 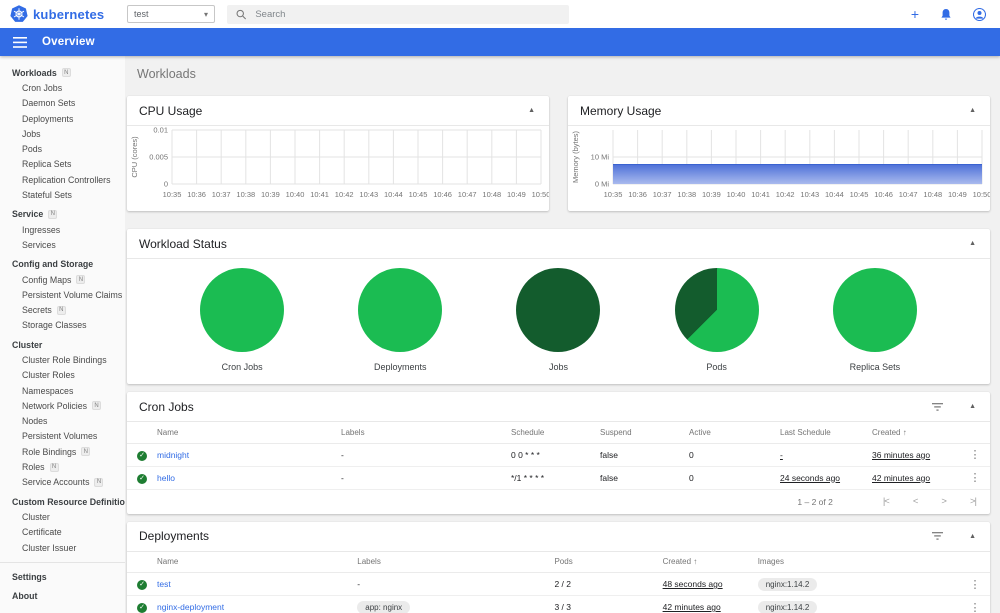 I want to click on sidebar-item-service-accounts: Service Accounts N, so click(x=62, y=482).